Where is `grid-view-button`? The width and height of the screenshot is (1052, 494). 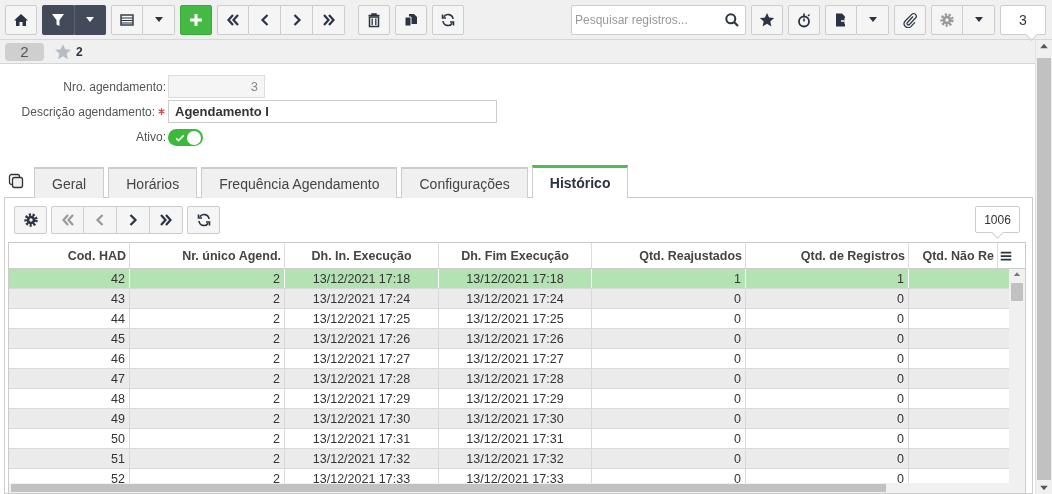
grid-view-button is located at coordinates (127, 19).